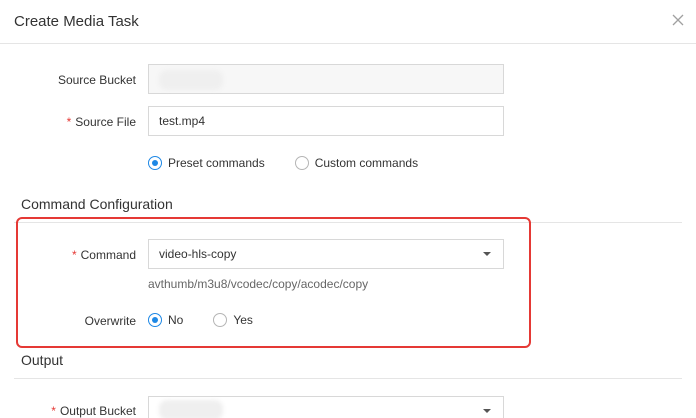  I want to click on radio-overwrite-yes: Yes, so click(233, 320).